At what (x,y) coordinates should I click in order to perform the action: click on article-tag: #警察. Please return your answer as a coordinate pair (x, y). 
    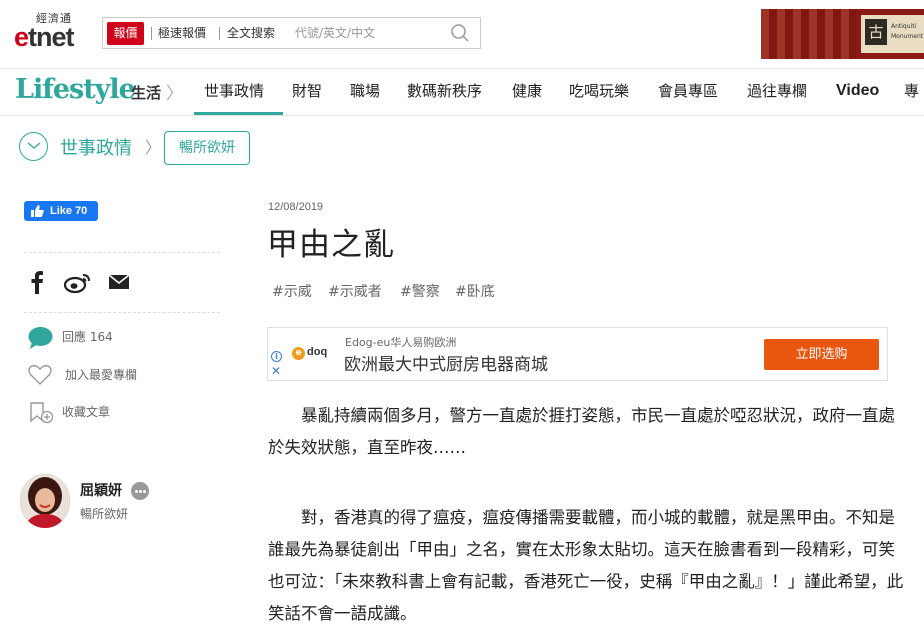
    Looking at the image, I should click on (420, 291).